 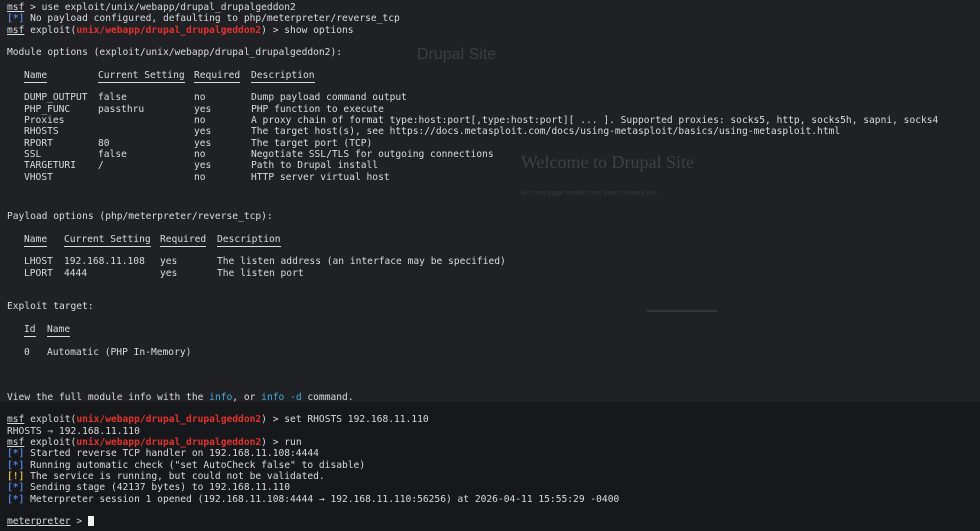 I want to click on command-text: show options, so click(x=319, y=30).